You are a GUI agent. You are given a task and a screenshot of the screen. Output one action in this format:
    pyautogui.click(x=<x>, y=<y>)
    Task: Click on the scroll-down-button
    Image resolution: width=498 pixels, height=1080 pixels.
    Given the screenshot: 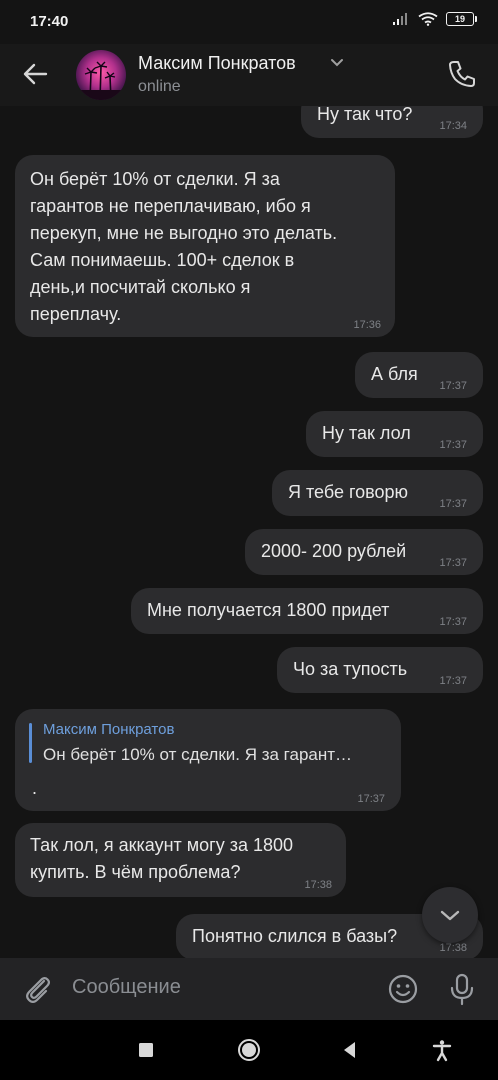 What is the action you would take?
    pyautogui.click(x=450, y=915)
    